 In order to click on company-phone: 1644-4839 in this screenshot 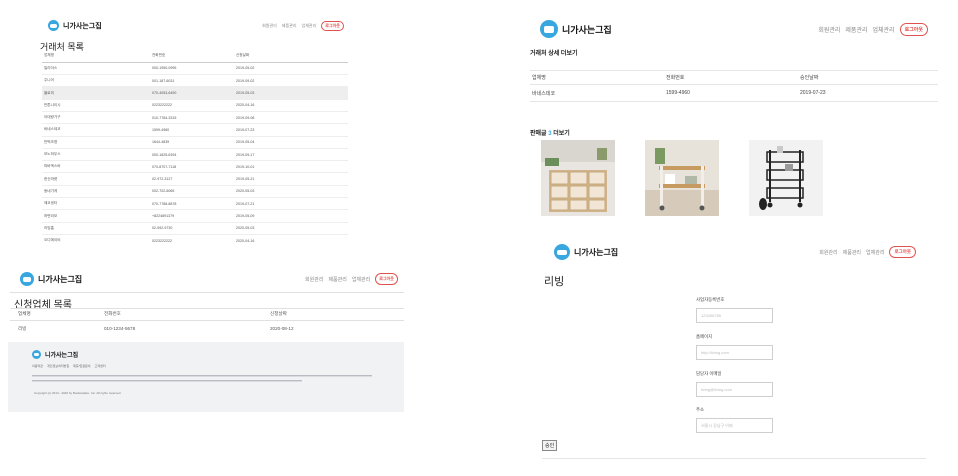, I will do `click(192, 142)`.